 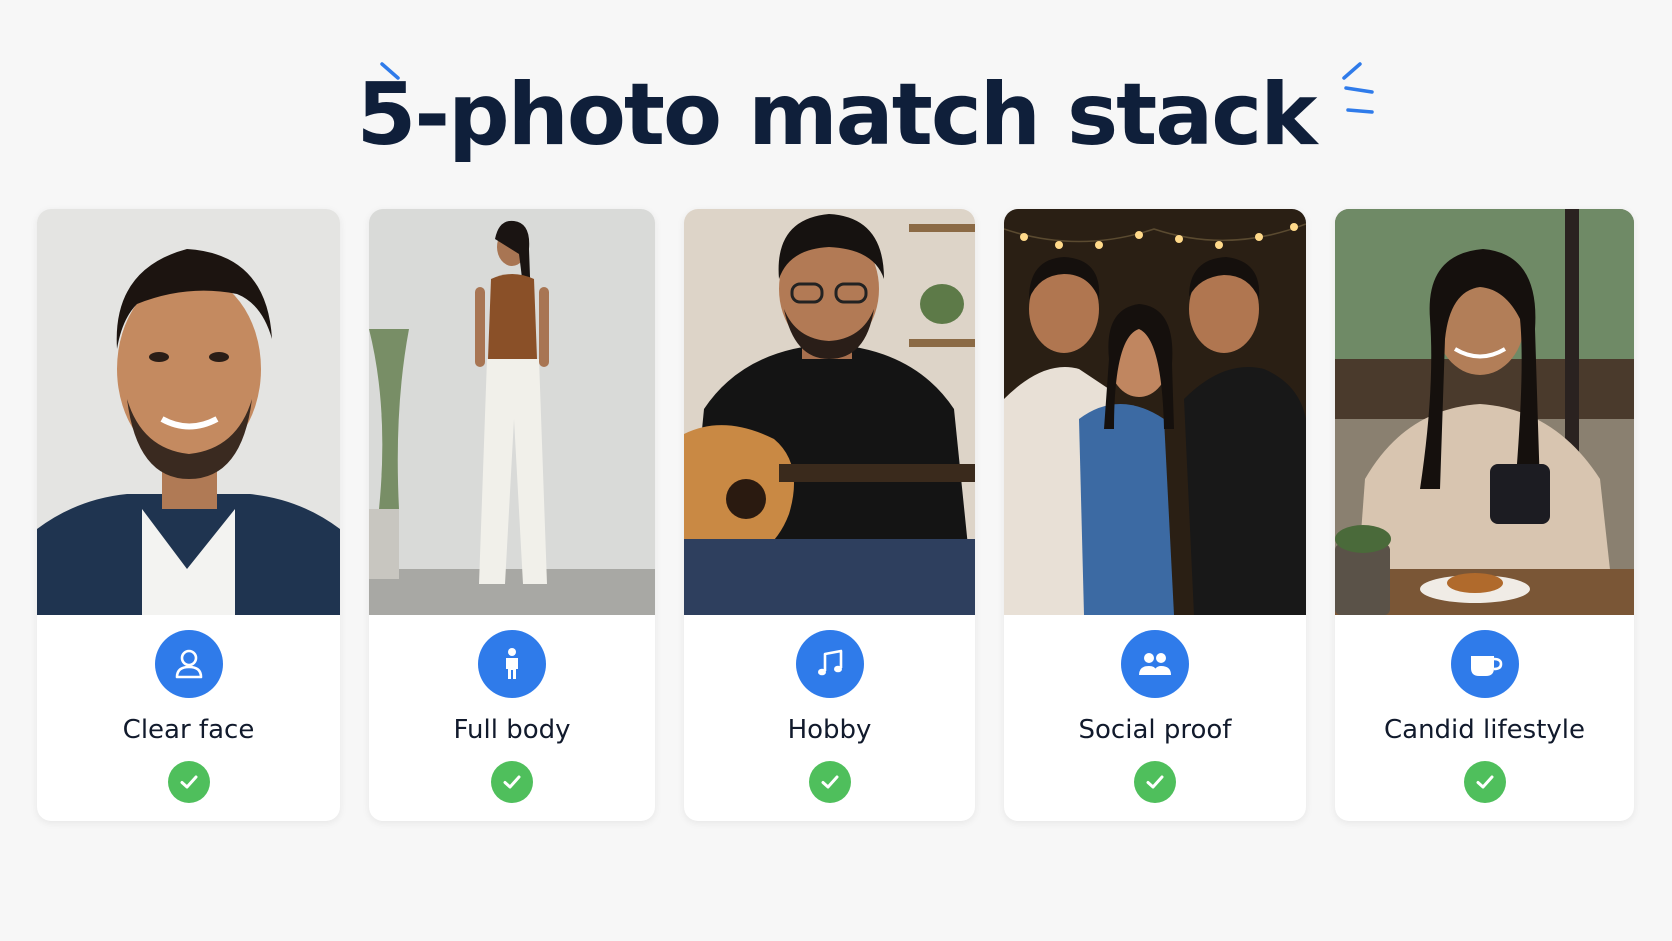 What do you see at coordinates (1155, 412) in the screenshot?
I see `photo-social-proof` at bounding box center [1155, 412].